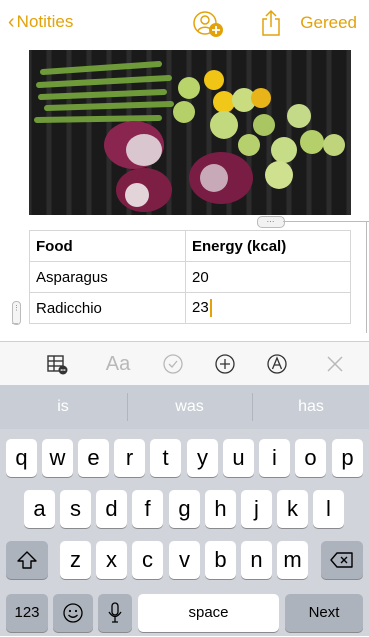 This screenshot has height=637, width=369. Describe the element at coordinates (147, 509) in the screenshot. I see `key: f` at that location.